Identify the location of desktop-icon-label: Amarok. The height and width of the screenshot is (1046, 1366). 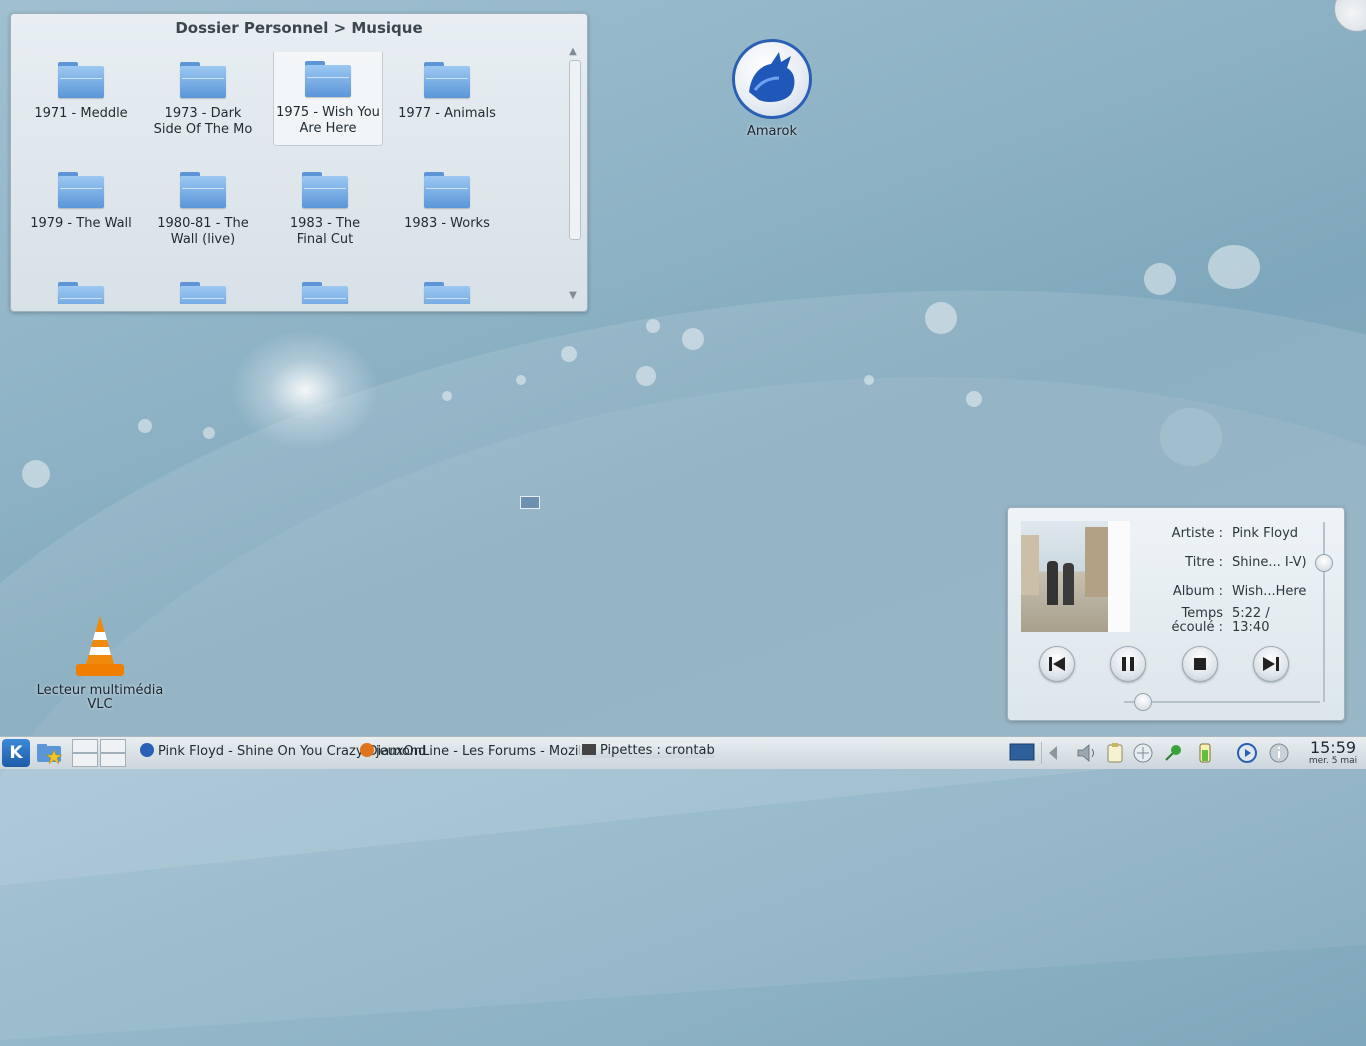
(772, 131).